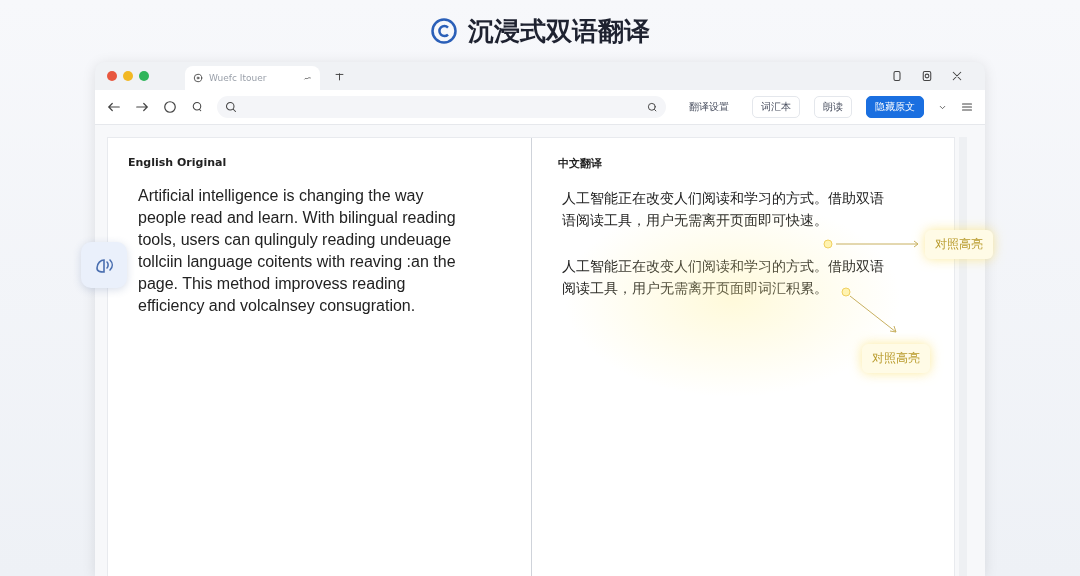 The height and width of the screenshot is (576, 1080). I want to click on reload-icon, so click(170, 107).